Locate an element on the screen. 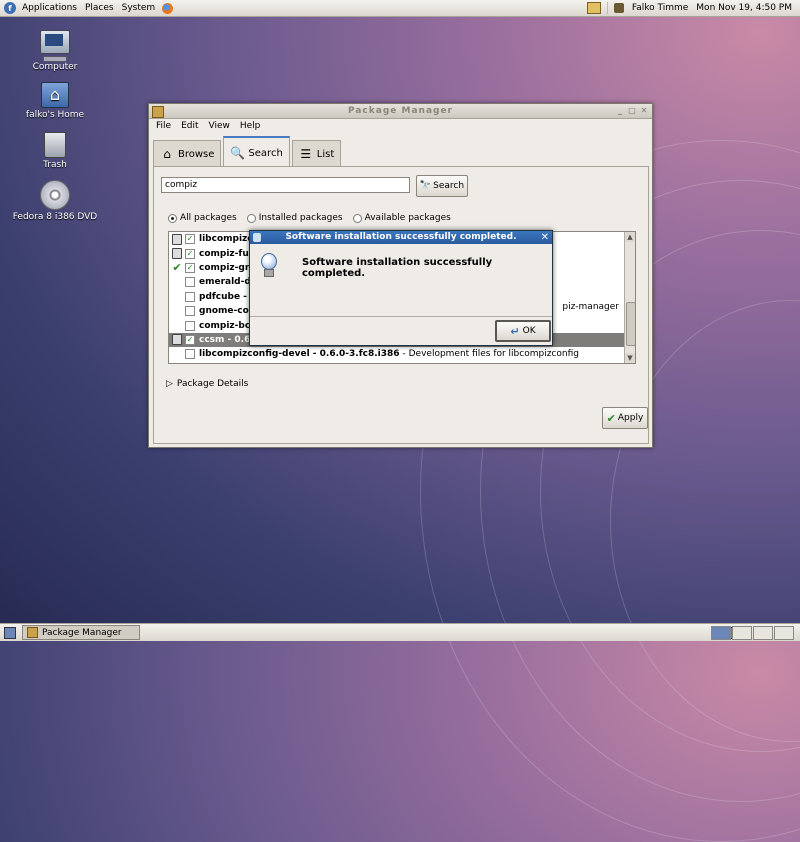 Image resolution: width=800 pixels, height=842 pixels. window-app-icon is located at coordinates (158, 112).